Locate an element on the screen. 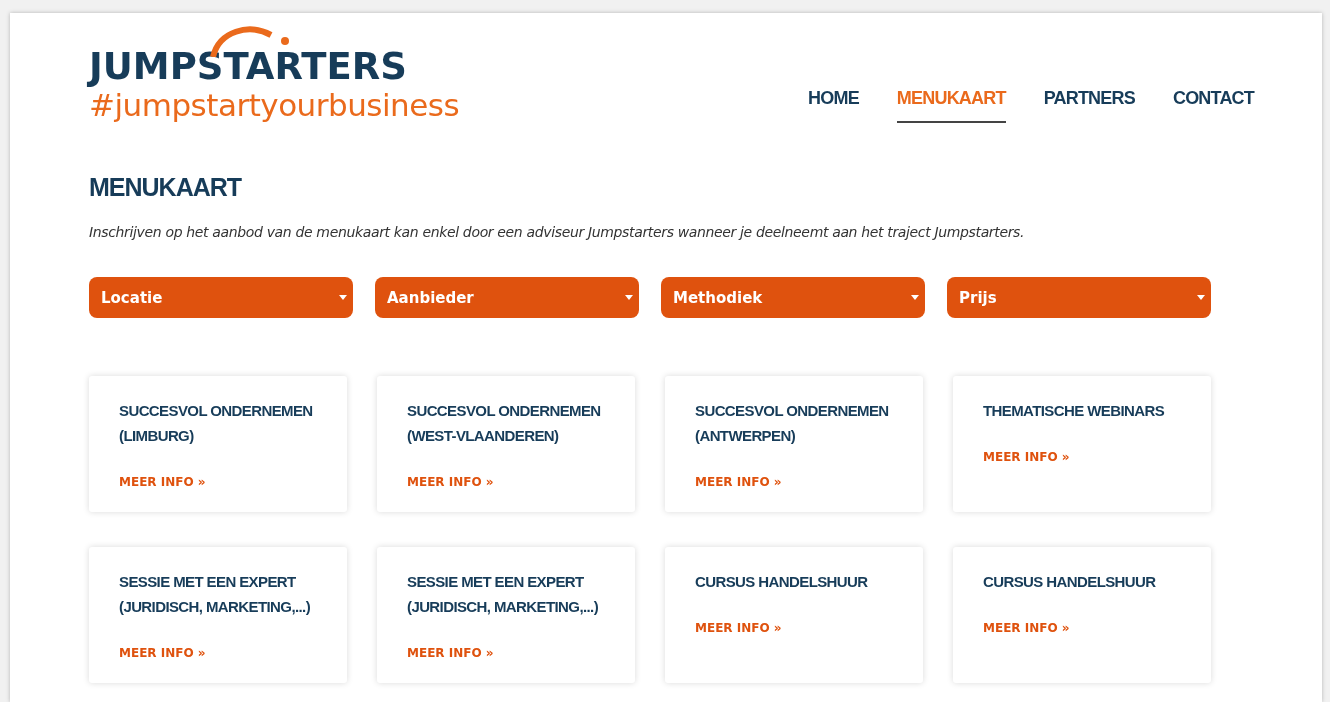 The image size is (1330, 702). logo-tagline: #jumpstartyourbusiness is located at coordinates (275, 105).